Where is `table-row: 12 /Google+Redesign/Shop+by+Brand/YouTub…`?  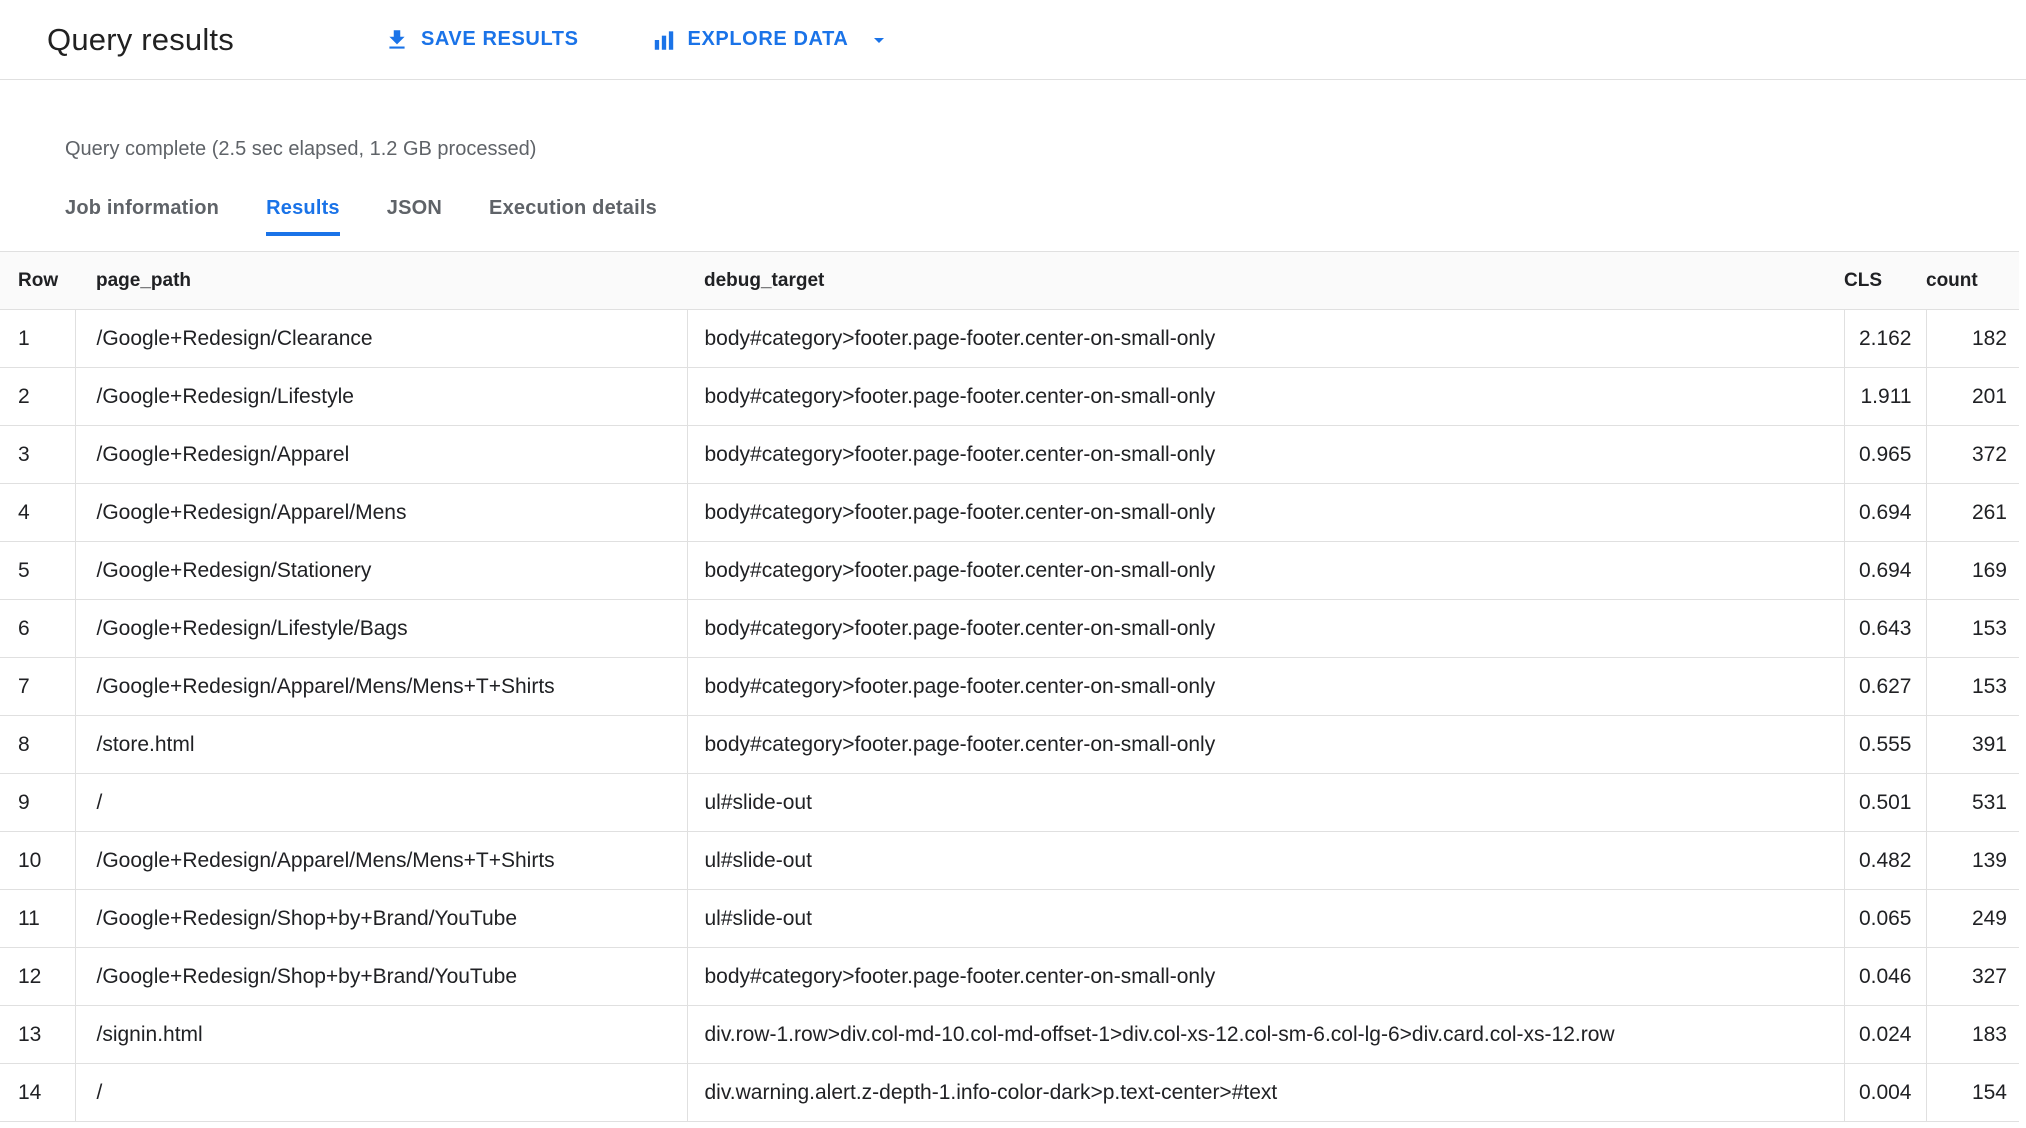 table-row: 12 /Google+Redesign/Shop+by+Brand/YouTub… is located at coordinates (1009, 976).